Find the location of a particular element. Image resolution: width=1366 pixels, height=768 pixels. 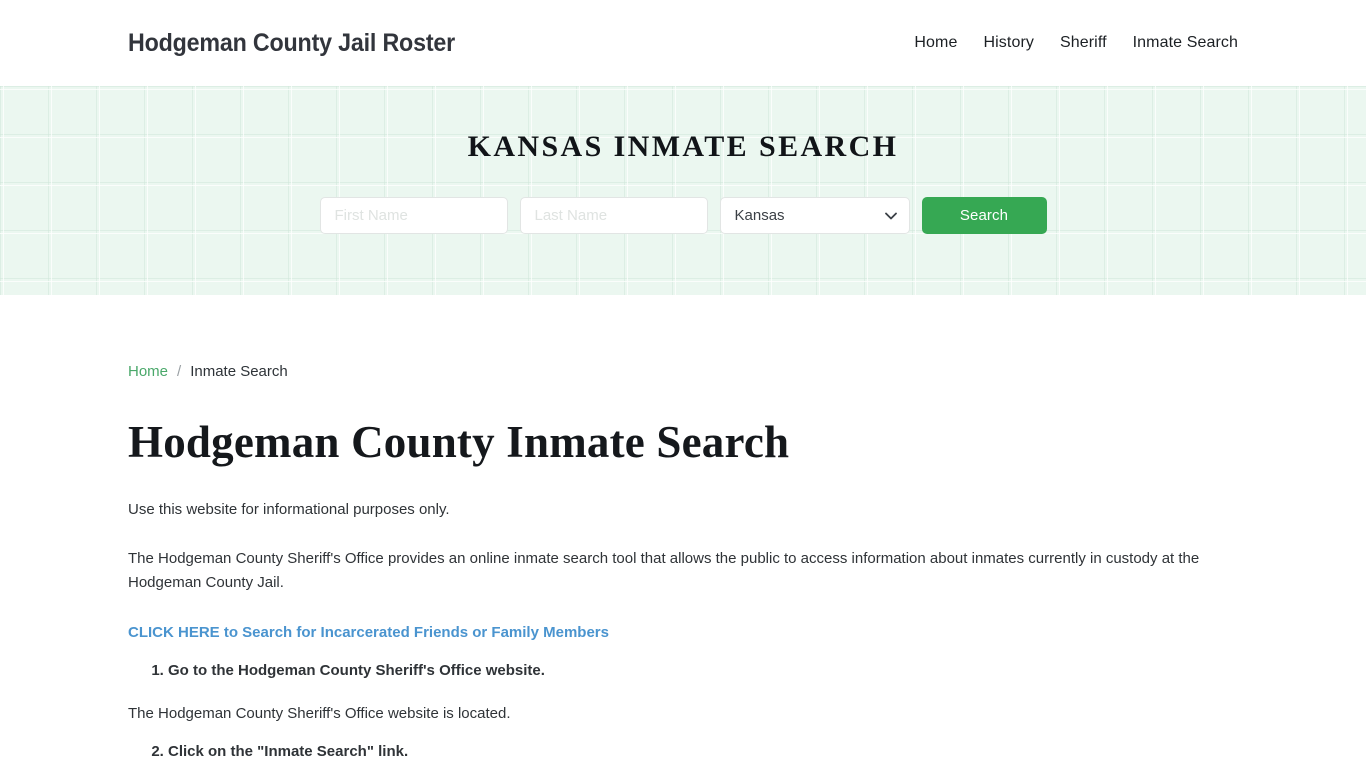

main-navigation: Home History Sheriff Inmate Search is located at coordinates (1076, 43).